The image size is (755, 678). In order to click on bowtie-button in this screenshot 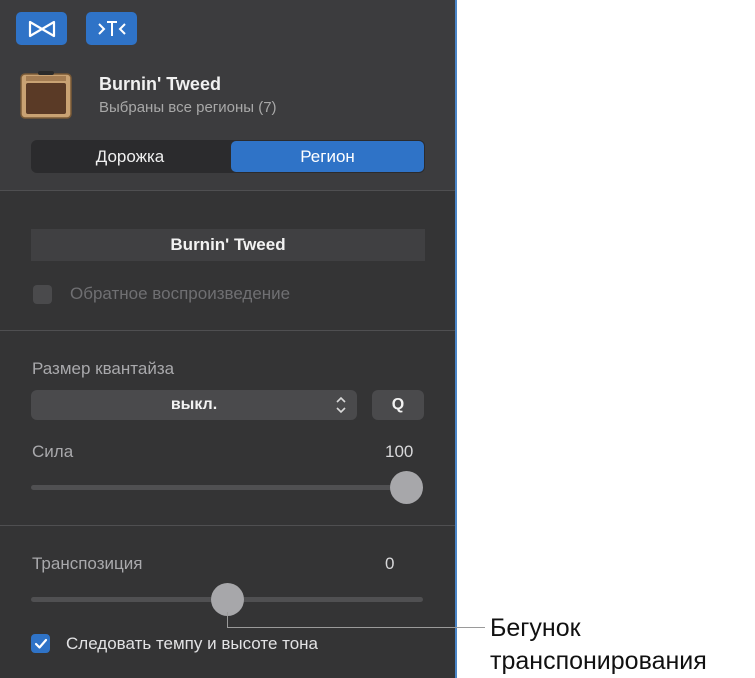, I will do `click(41, 28)`.